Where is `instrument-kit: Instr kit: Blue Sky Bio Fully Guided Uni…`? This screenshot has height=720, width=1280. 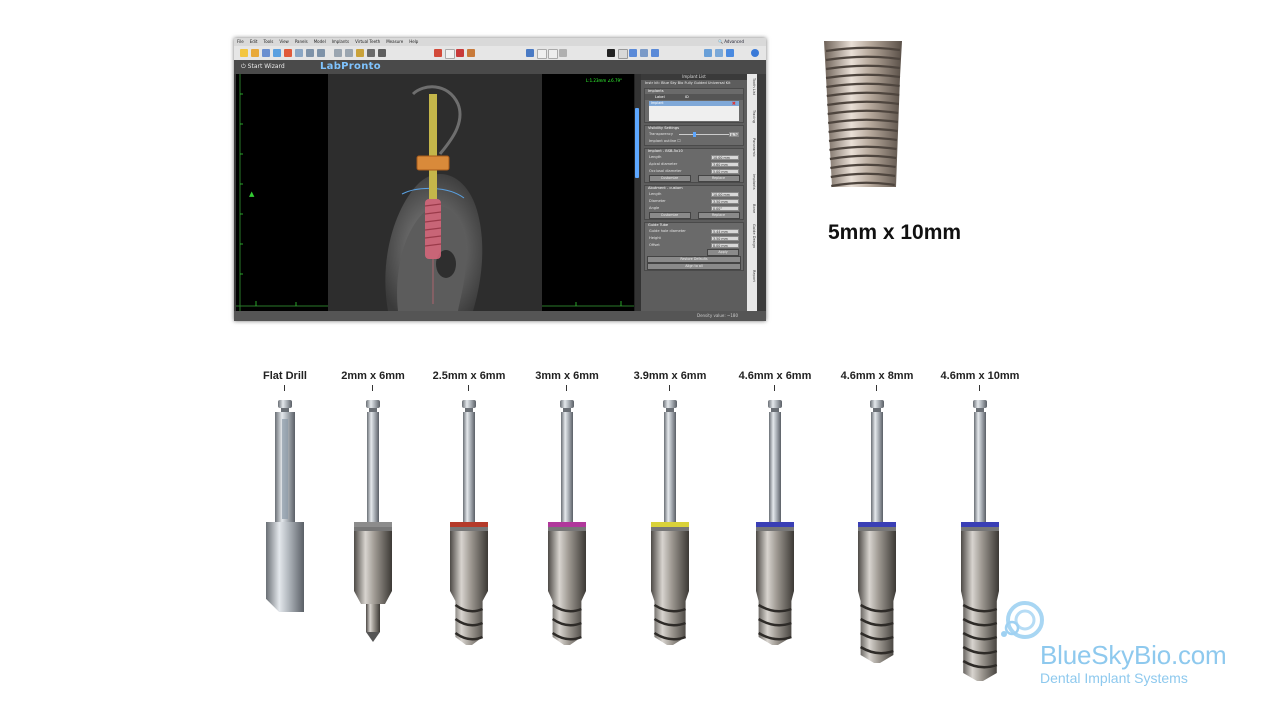 instrument-kit: Instr kit: Blue Sky Bio Fully Guided Uni… is located at coordinates (694, 83).